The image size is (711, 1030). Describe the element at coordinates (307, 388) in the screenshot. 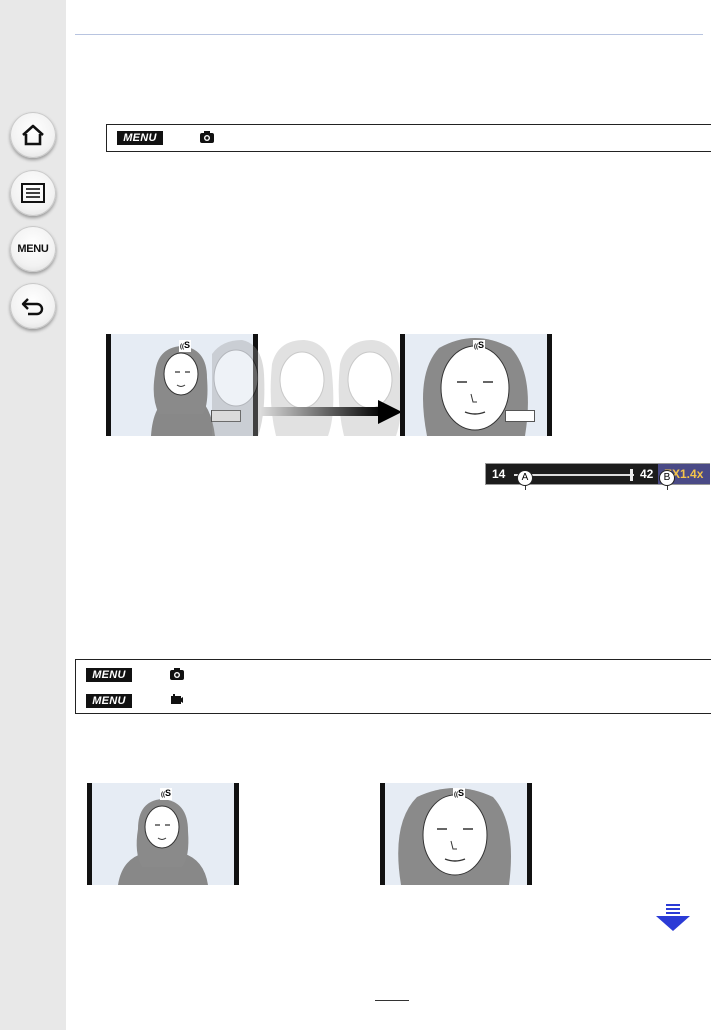

I see `ghost-portraits` at that location.